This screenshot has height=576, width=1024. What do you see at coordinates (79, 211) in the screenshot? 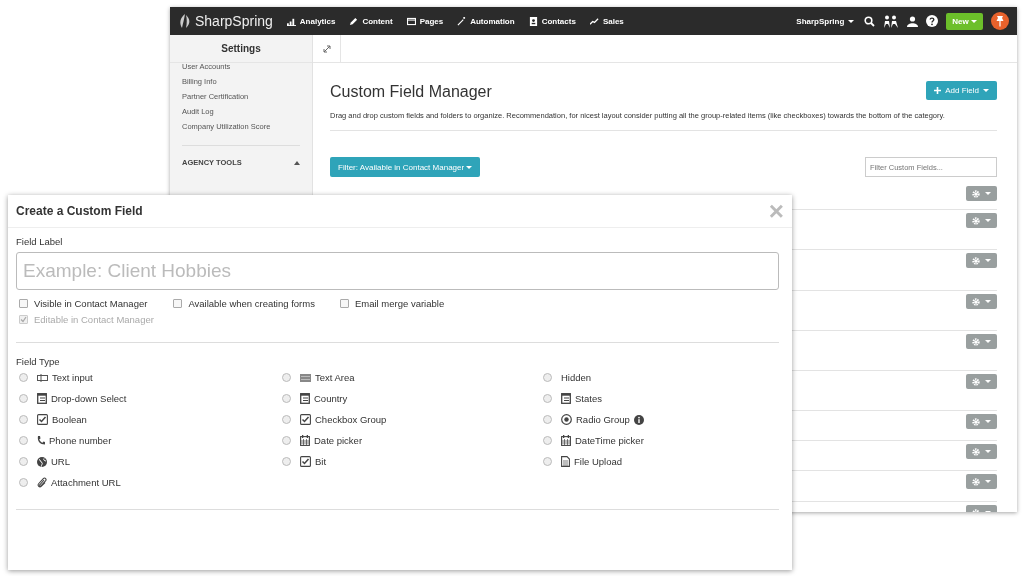
I see `dialog-title: Create a Custom Field` at bounding box center [79, 211].